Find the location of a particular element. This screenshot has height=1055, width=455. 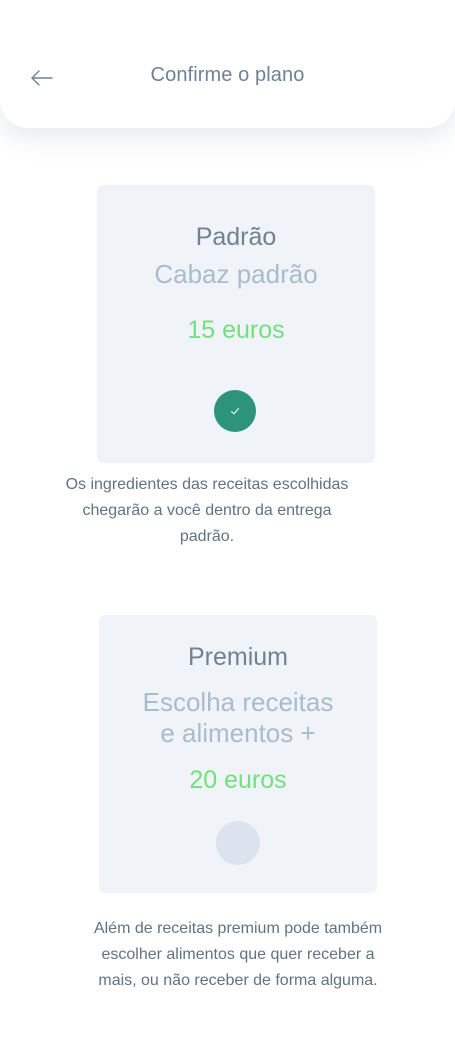

plan-subtitle-line: e alimentos + is located at coordinates (238, 733).